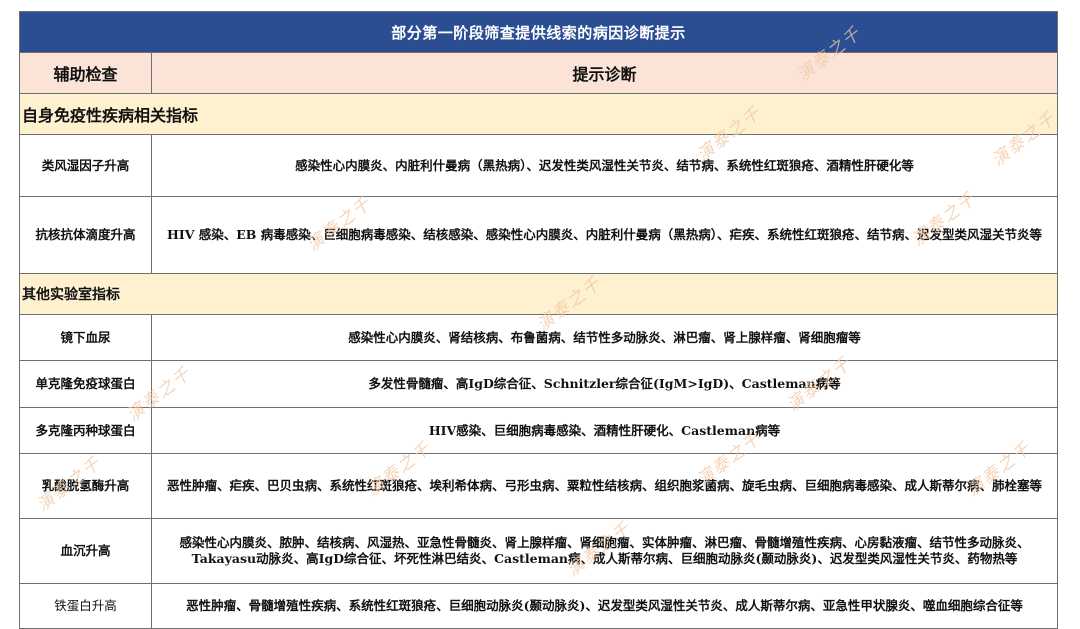 Image resolution: width=1080 pixels, height=629 pixels. I want to click on section-label: 自身免疫性疾病相关指标, so click(538, 114).